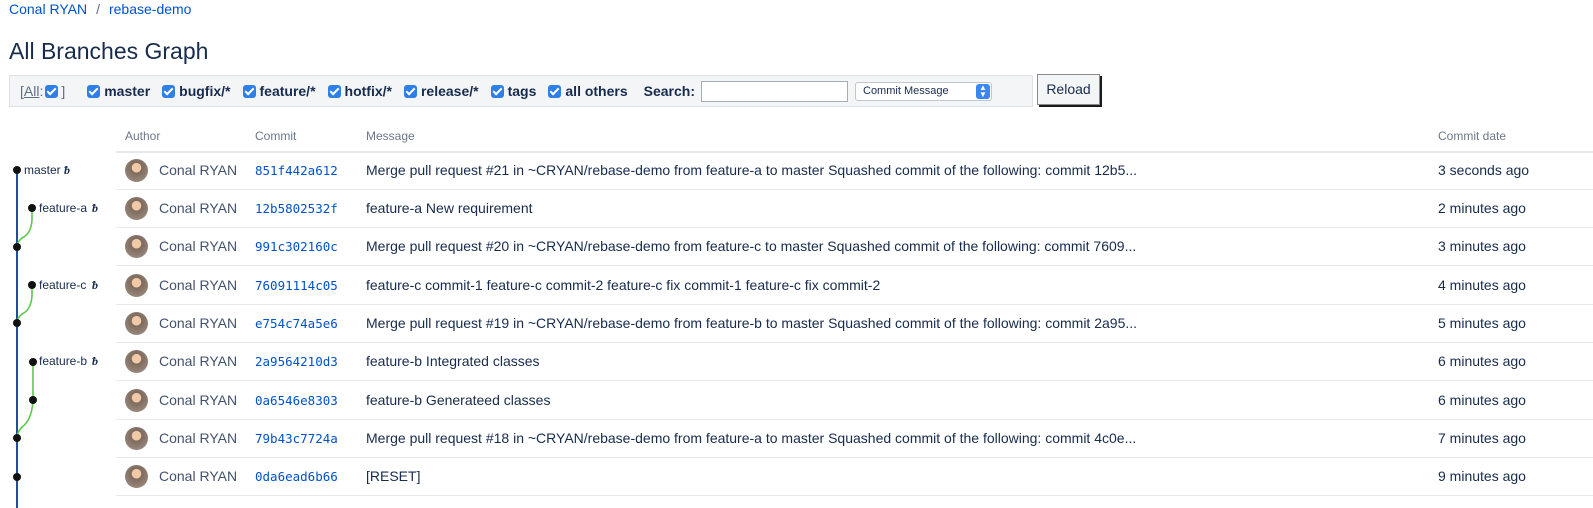 The height and width of the screenshot is (508, 1593). I want to click on commit-hash-link: 0a6546e8303, so click(296, 400).